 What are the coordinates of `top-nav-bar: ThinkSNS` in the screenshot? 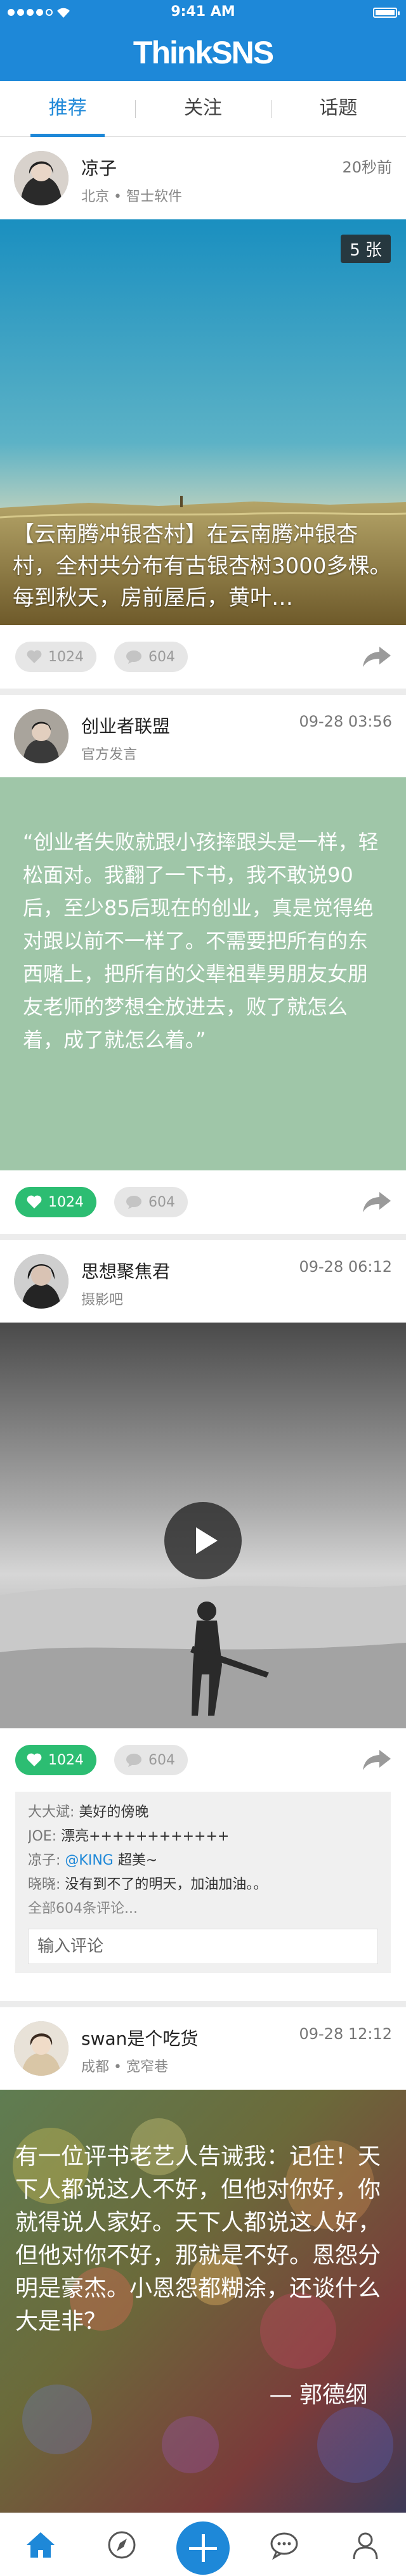 It's located at (203, 53).